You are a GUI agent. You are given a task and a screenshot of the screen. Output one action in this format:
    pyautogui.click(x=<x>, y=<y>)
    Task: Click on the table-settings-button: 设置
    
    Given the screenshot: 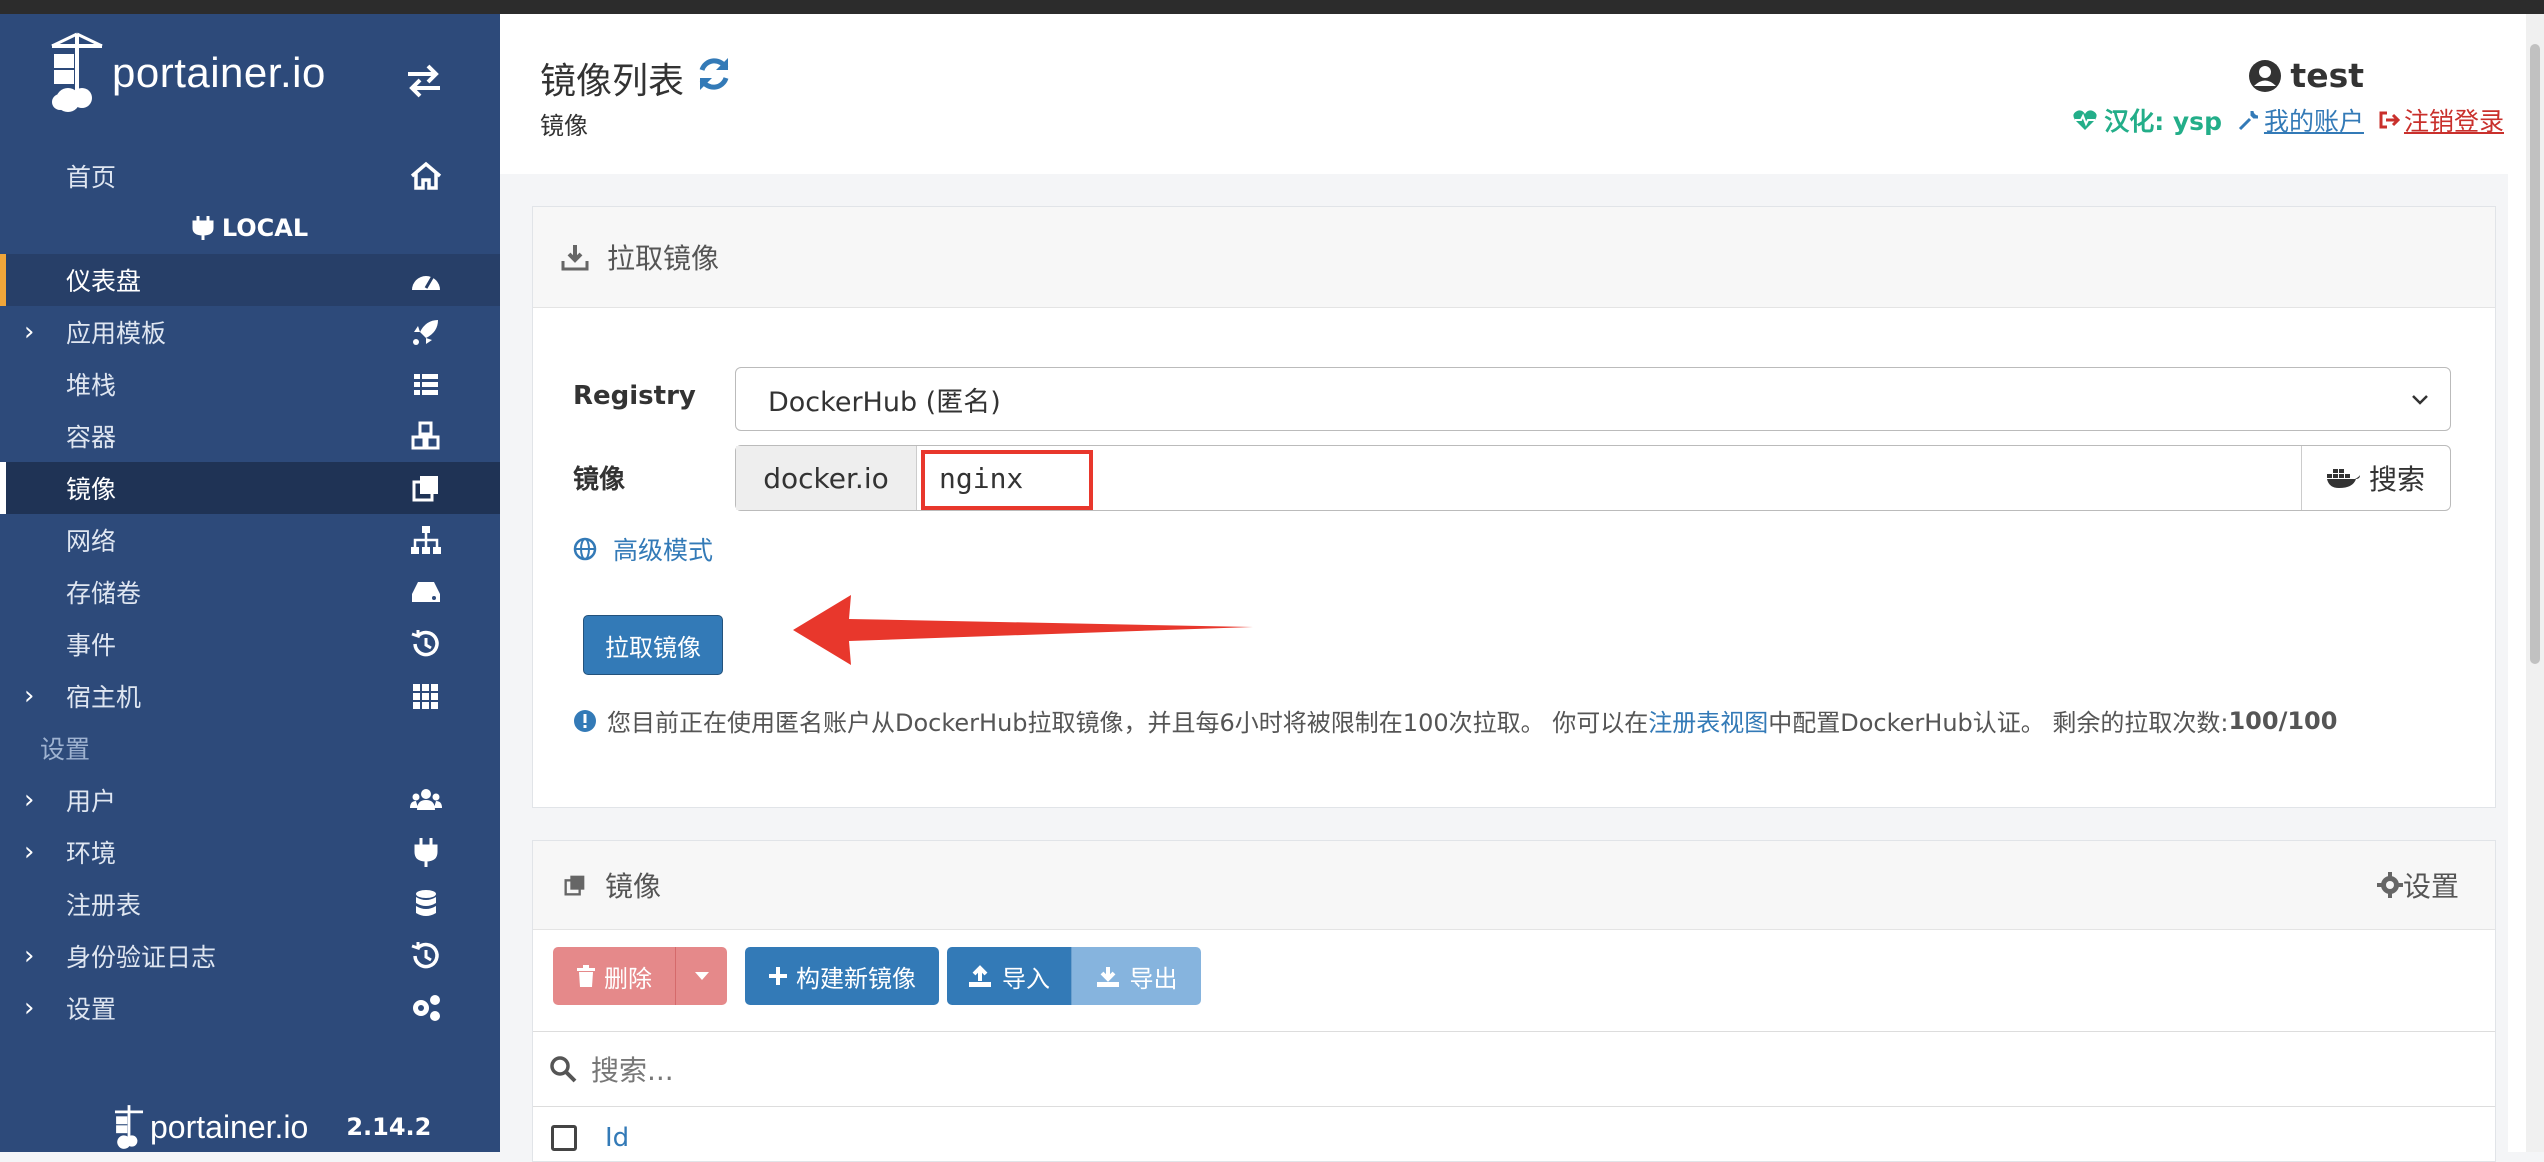 What is the action you would take?
    pyautogui.click(x=2417, y=885)
    